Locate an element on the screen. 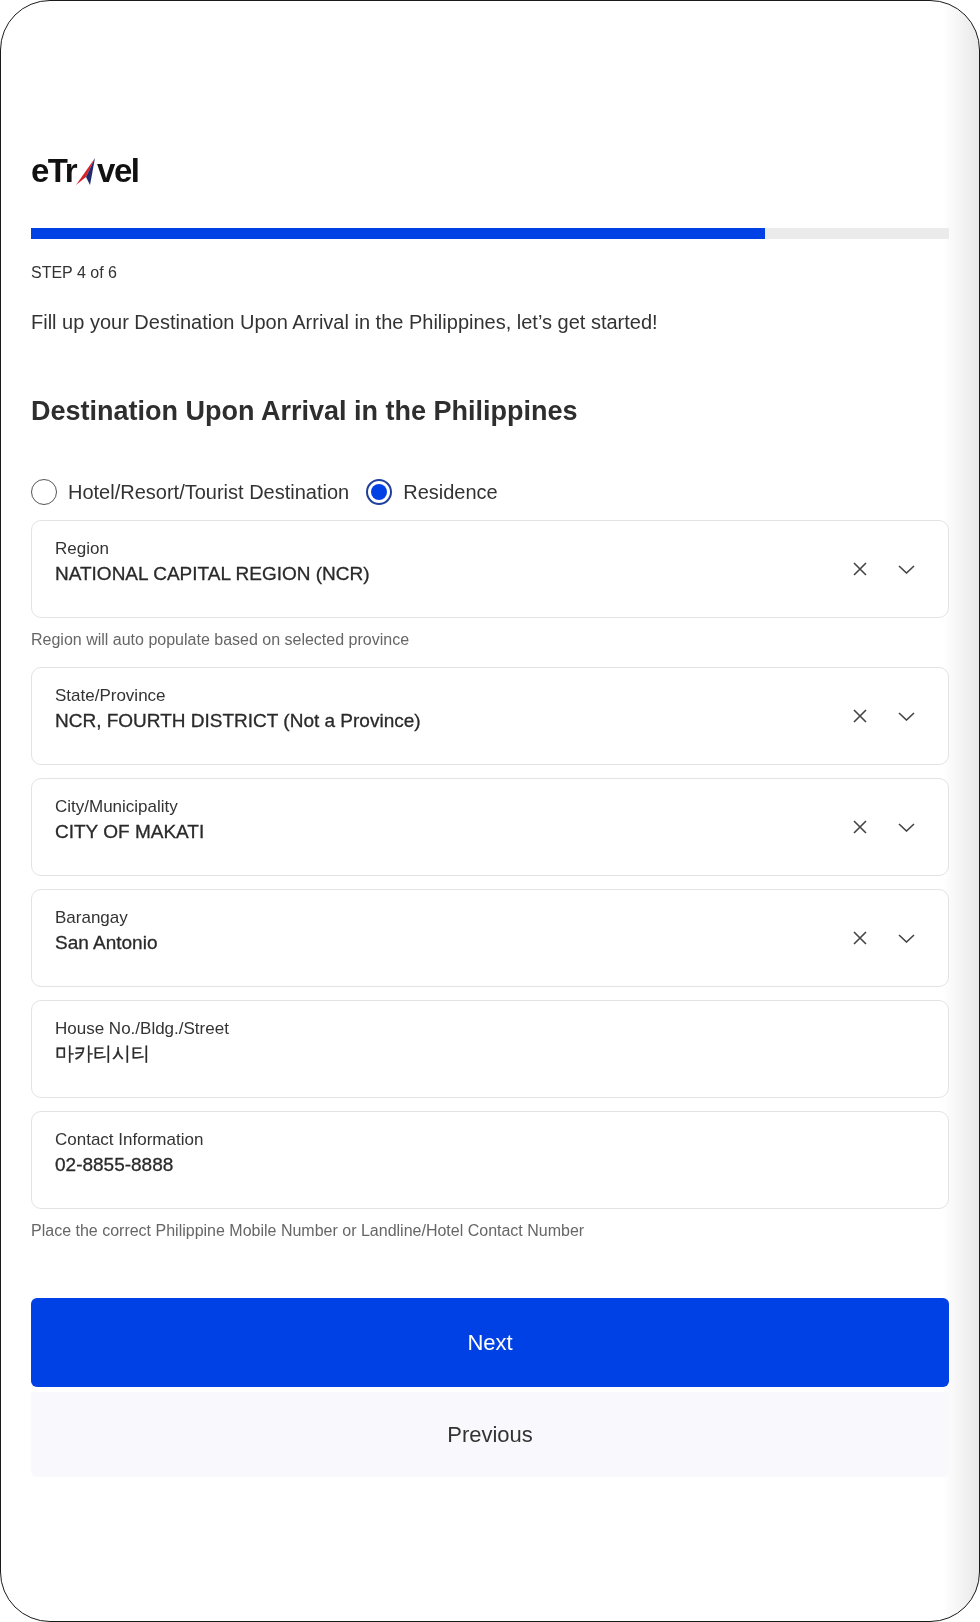 This screenshot has height=1622, width=980. field-value: NCR, FOURTH DISTRICT (Not a Province) is located at coordinates (238, 721).